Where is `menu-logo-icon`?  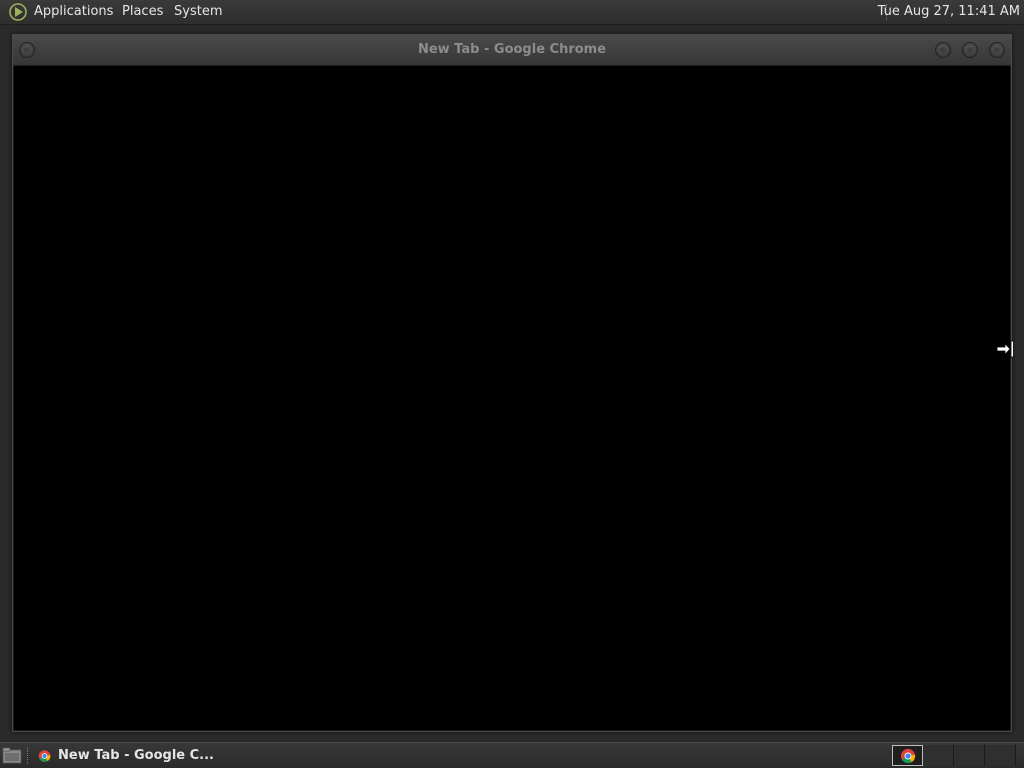
menu-logo-icon is located at coordinates (18, 12).